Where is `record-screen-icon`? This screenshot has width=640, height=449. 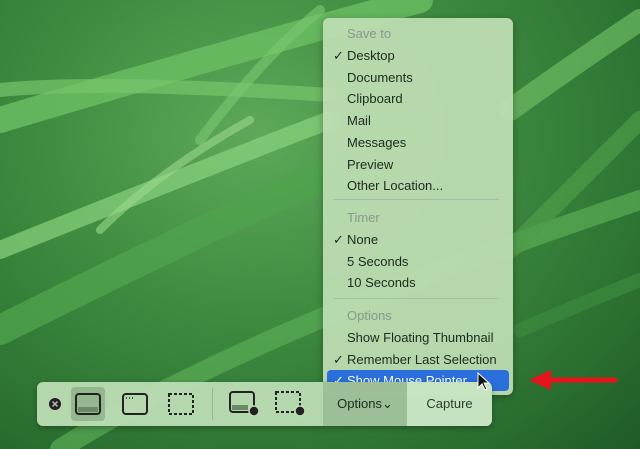 record-screen-icon is located at coordinates (244, 404).